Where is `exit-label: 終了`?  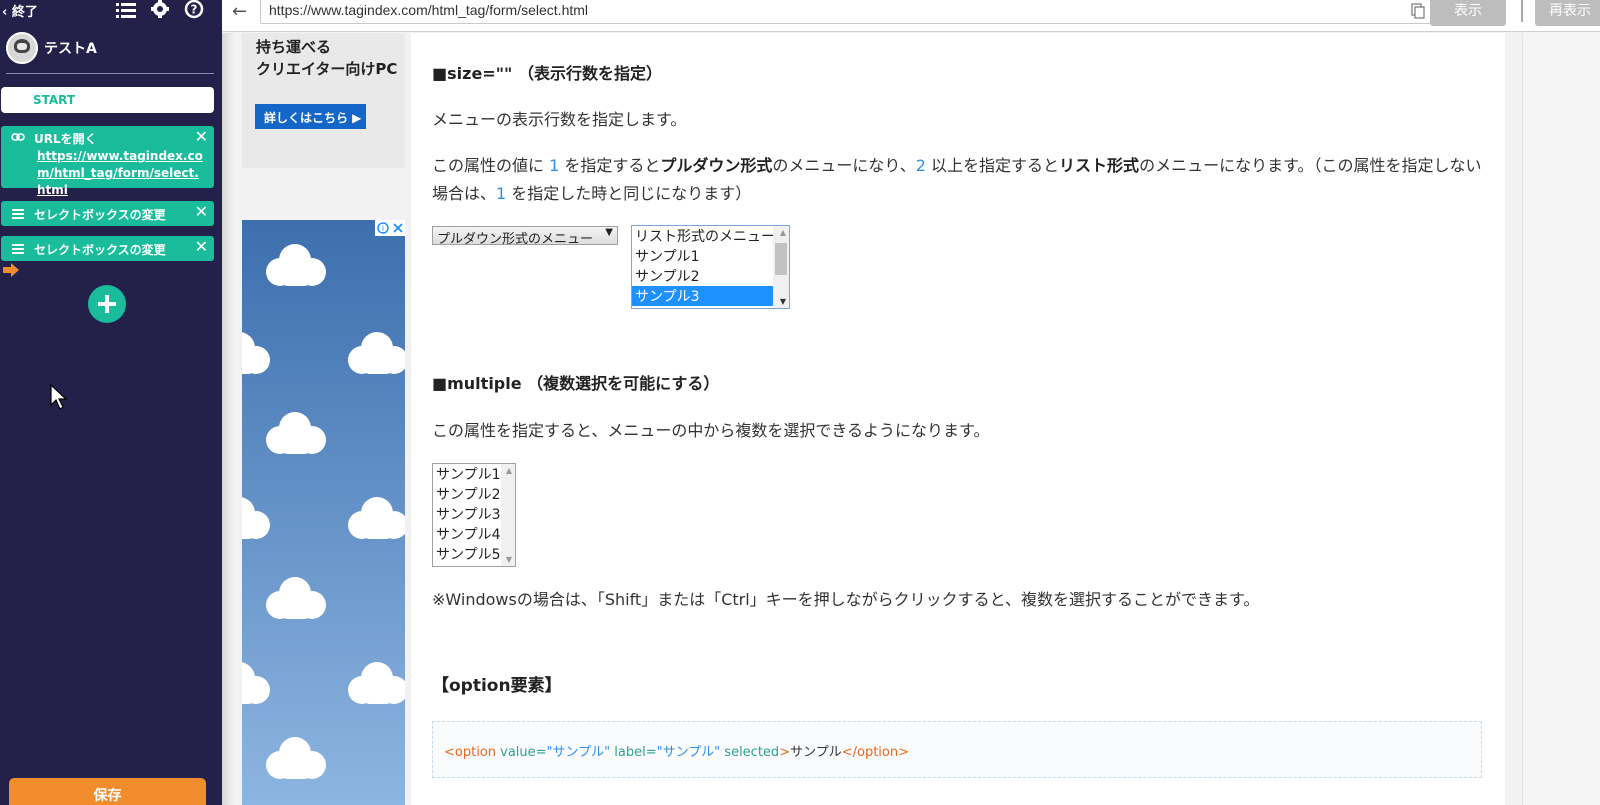 exit-label: 終了 is located at coordinates (24, 12).